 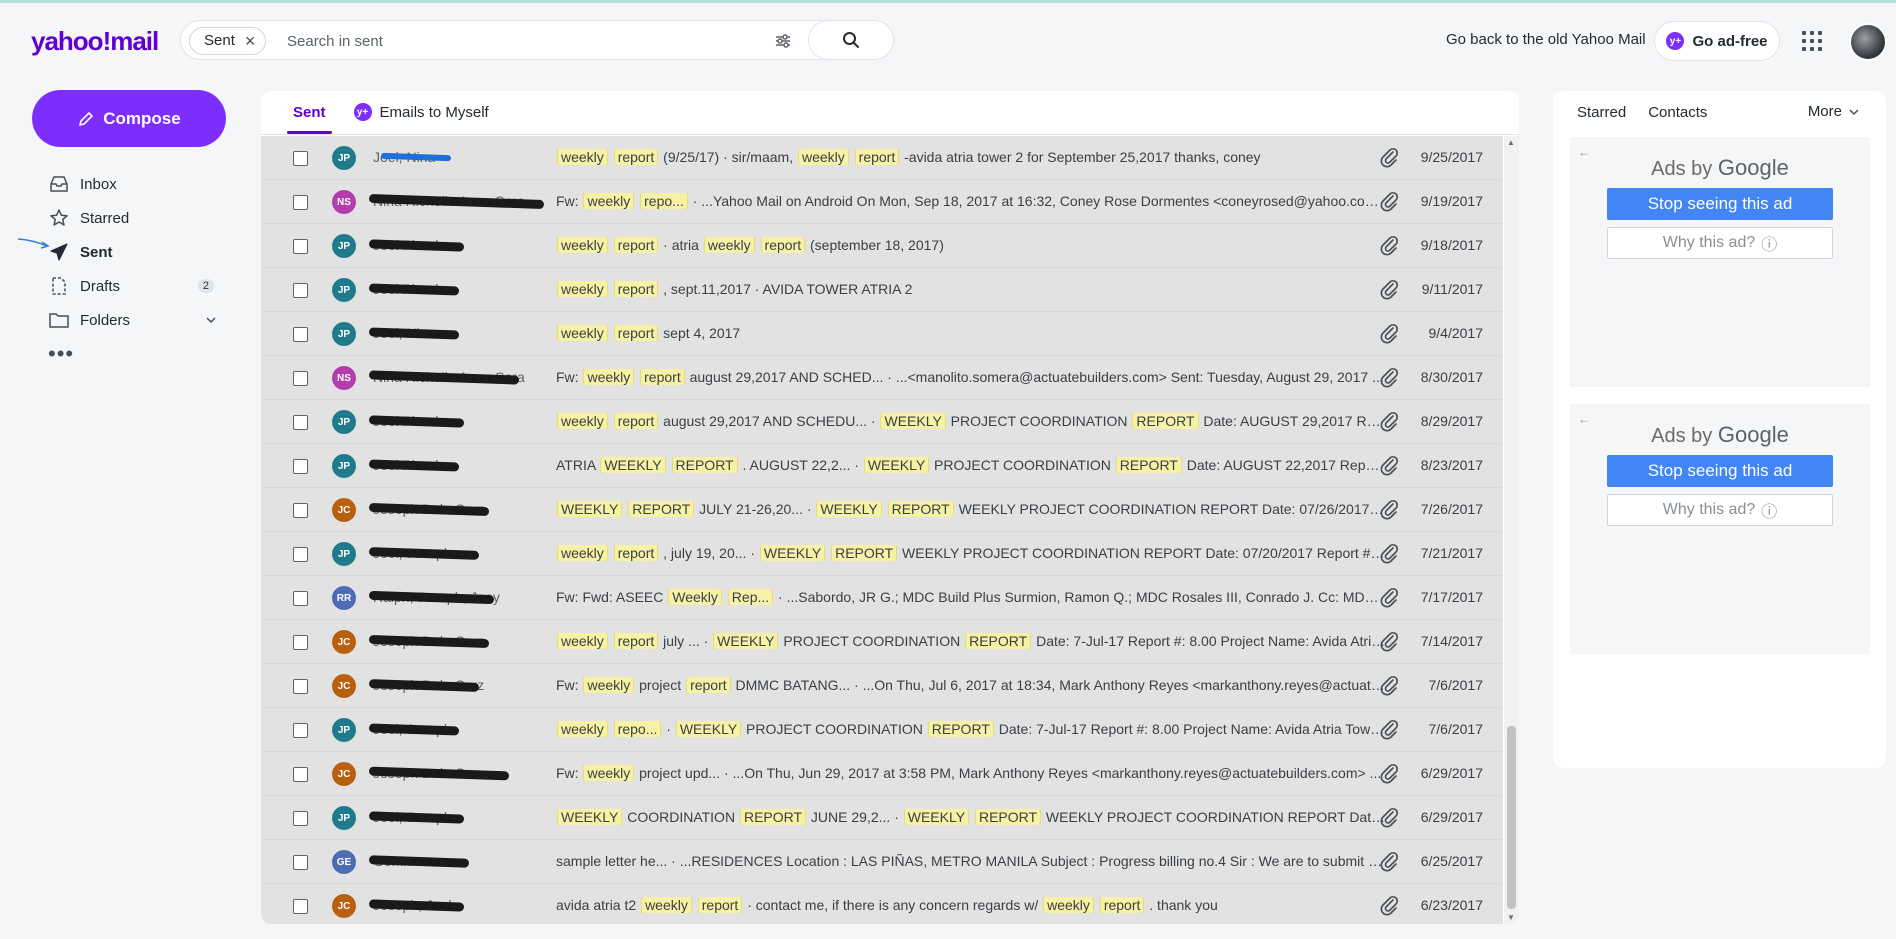 What do you see at coordinates (1451, 773) in the screenshot?
I see `sent-date: 6/29/2017` at bounding box center [1451, 773].